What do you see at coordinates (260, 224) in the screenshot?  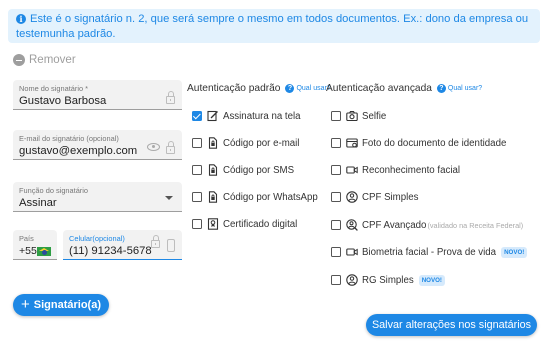 I see `option-label: Certificado digital` at bounding box center [260, 224].